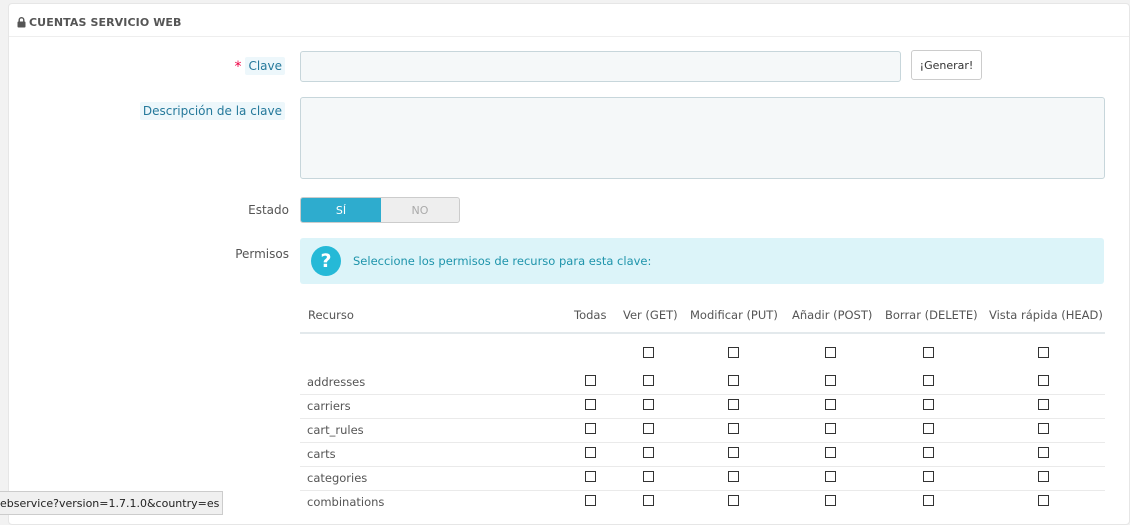 The height and width of the screenshot is (525, 1130). Describe the element at coordinates (326, 261) in the screenshot. I see `question-icon: ?` at that location.